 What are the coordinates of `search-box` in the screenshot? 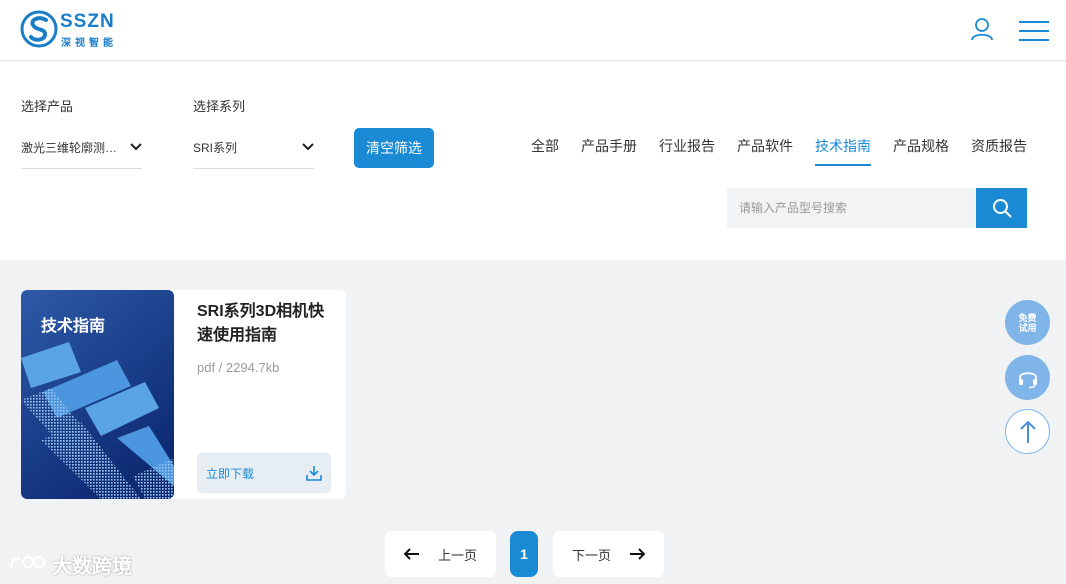 It's located at (877, 208).